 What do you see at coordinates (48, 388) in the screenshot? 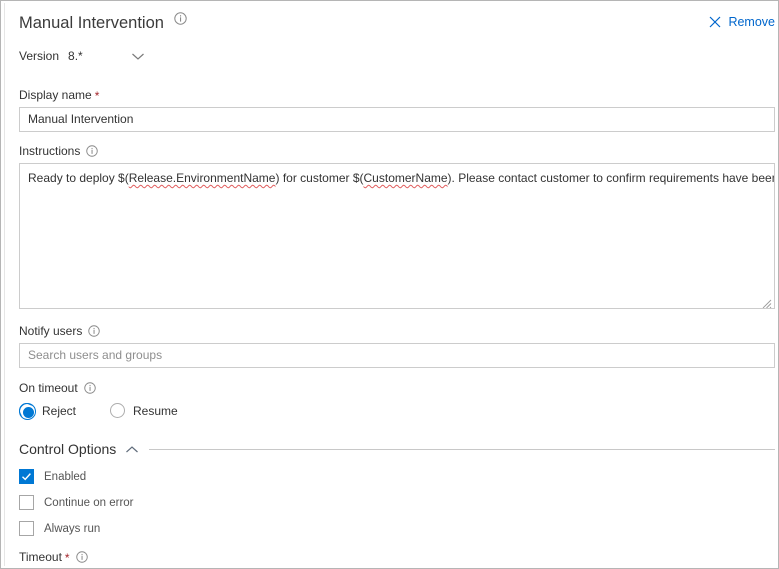
I see `on-timeout-label: On timeout` at bounding box center [48, 388].